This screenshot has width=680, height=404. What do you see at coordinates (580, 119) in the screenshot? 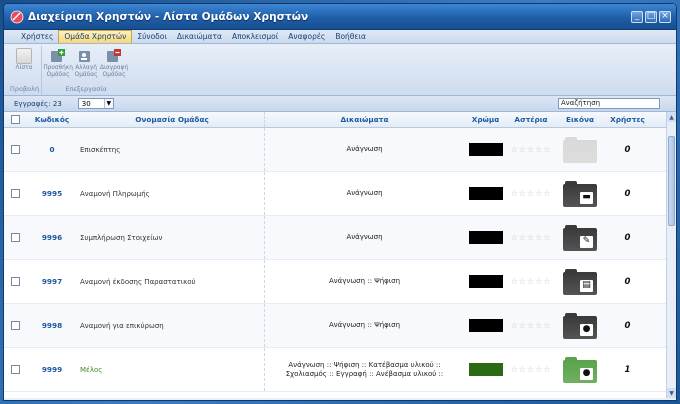
I see `header-image: Εικόνα` at bounding box center [580, 119].